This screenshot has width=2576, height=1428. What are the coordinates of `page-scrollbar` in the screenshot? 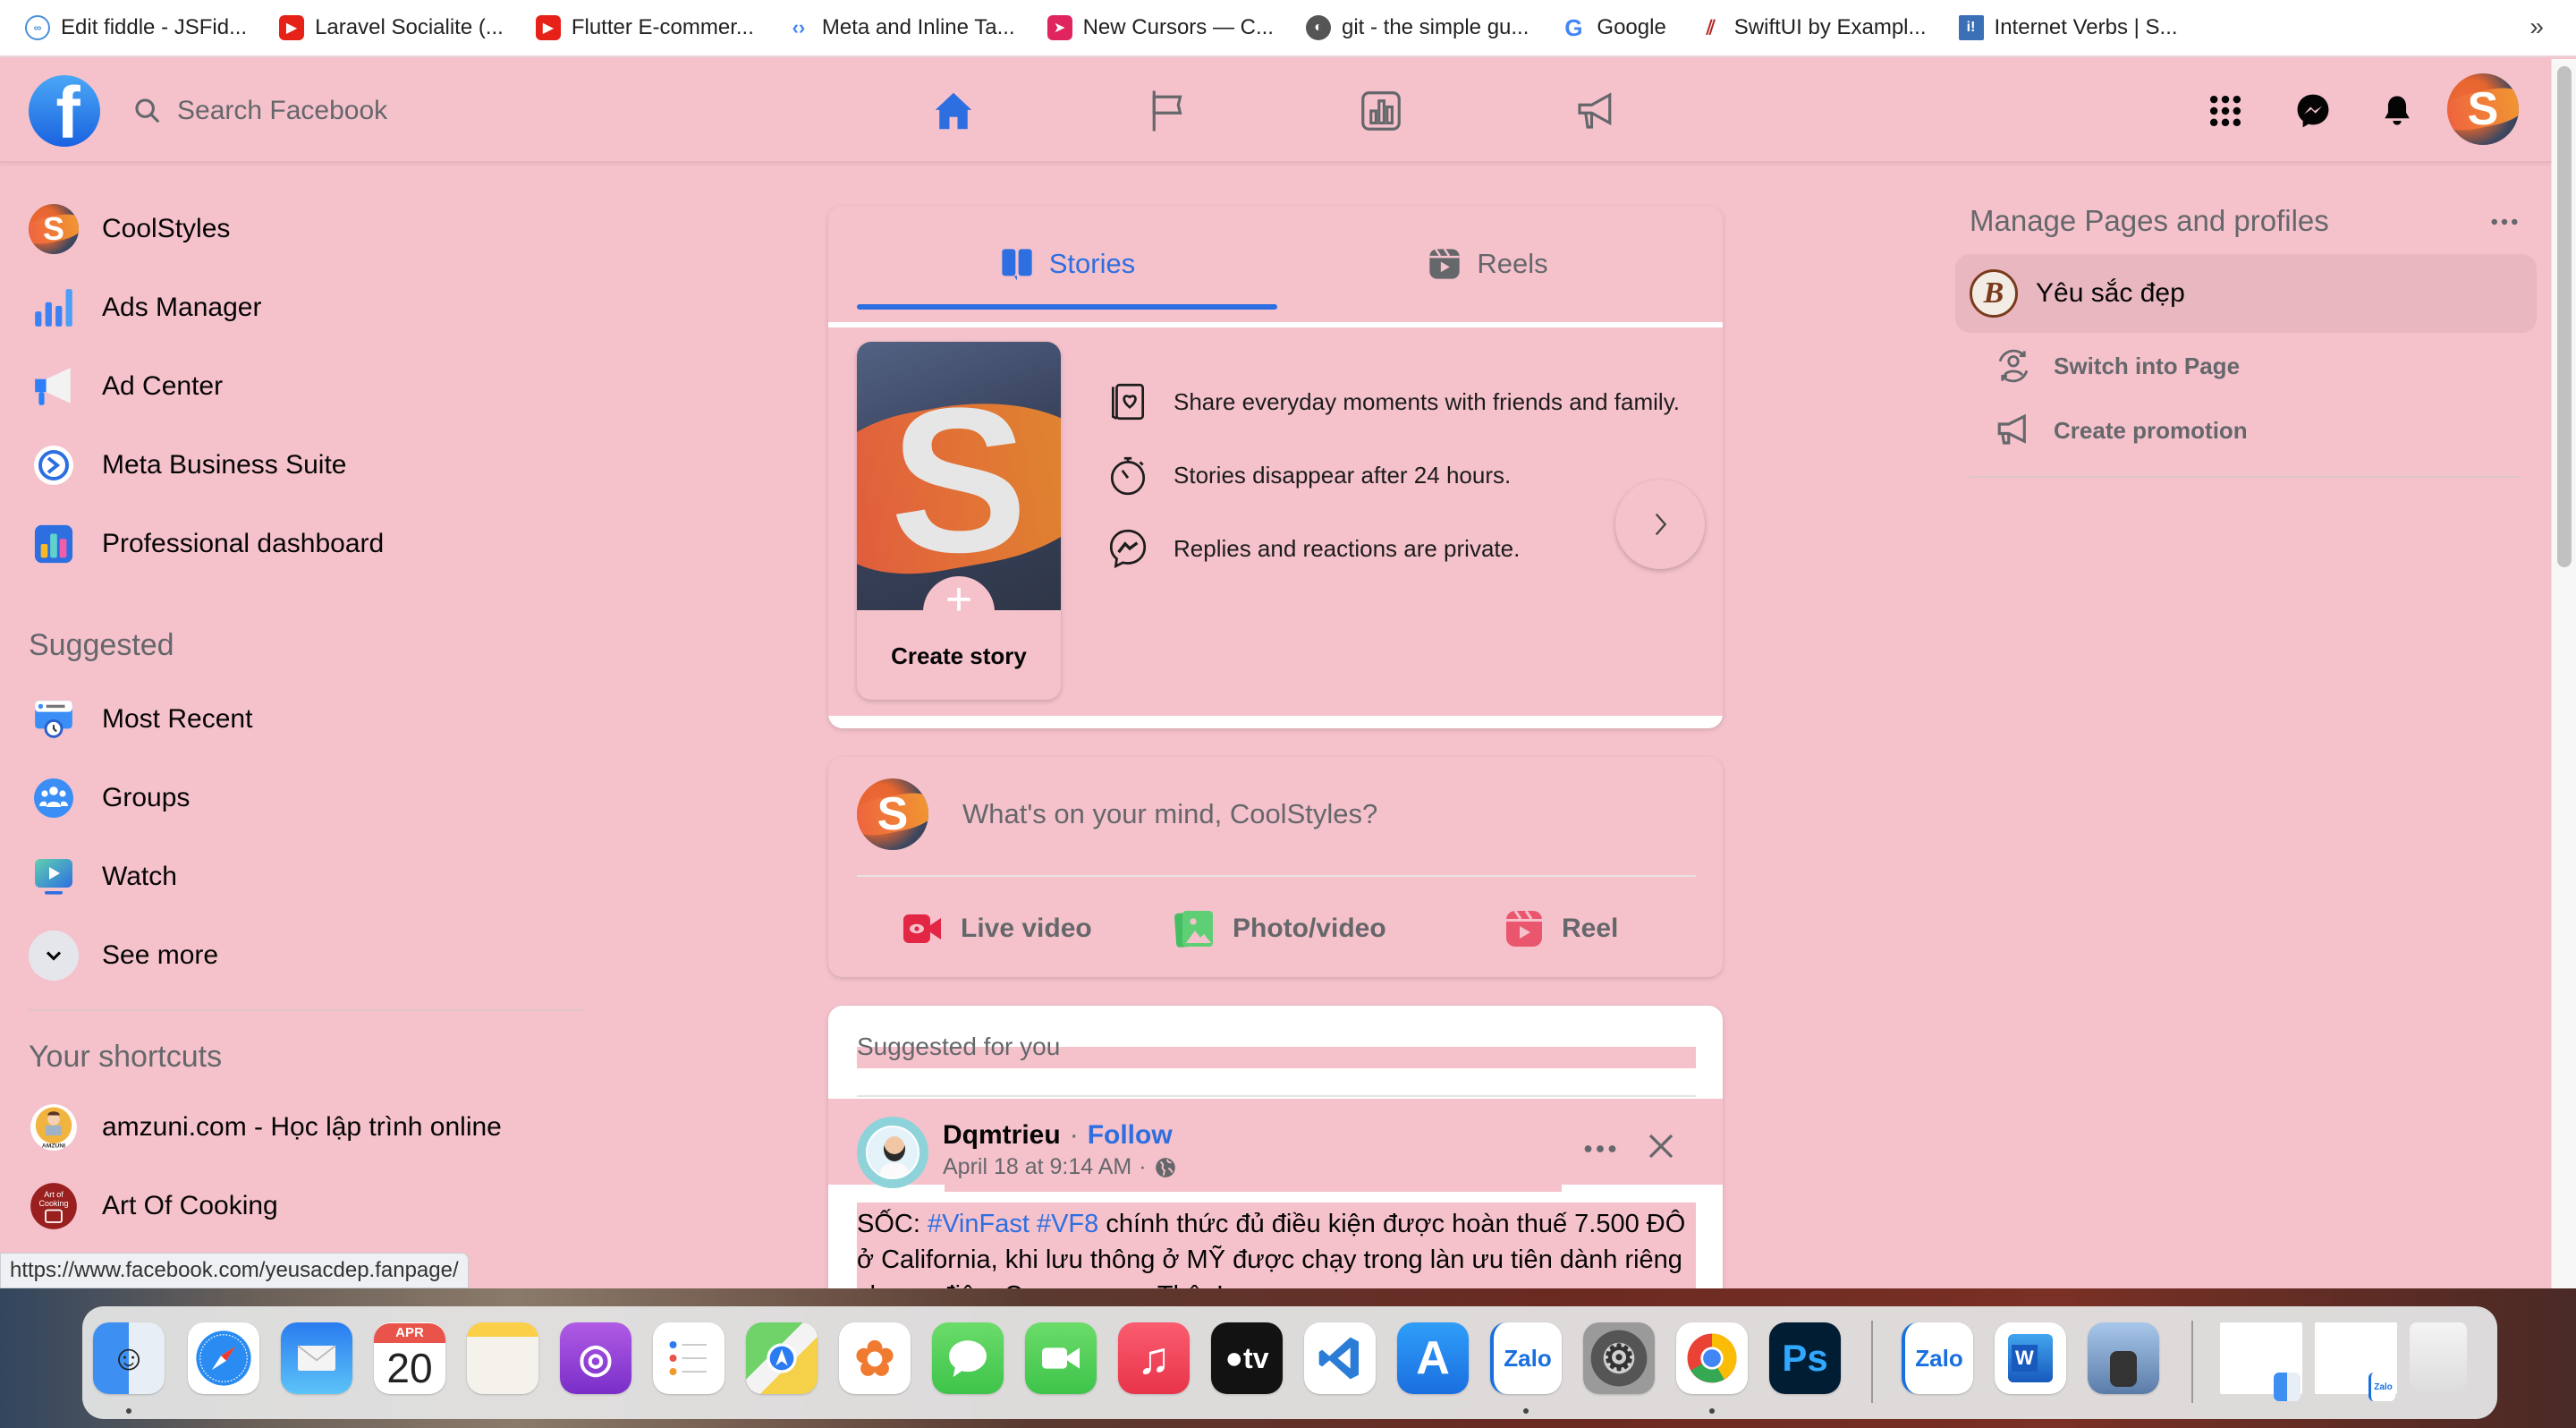 It's located at (2563, 673).